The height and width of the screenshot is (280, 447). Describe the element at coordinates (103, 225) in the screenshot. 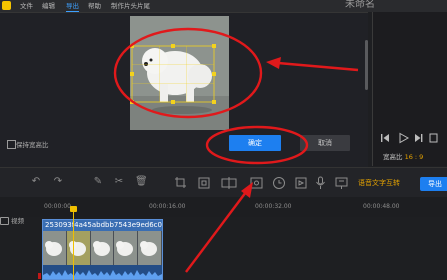

I see `clip-name: 253093f4a45abdbb7543e9ed6c0` at that location.